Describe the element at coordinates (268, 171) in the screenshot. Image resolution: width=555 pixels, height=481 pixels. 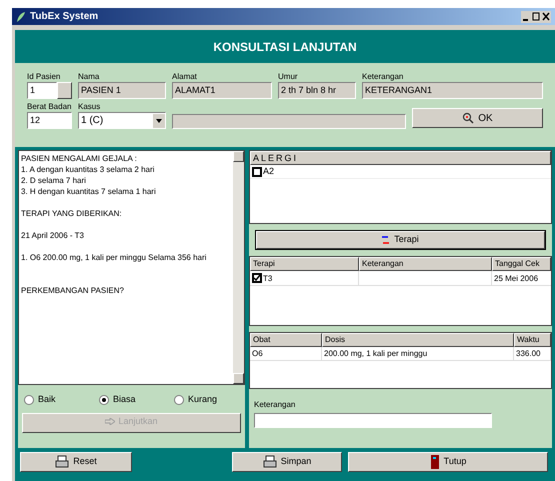
I see `allergy-item: A2` at that location.